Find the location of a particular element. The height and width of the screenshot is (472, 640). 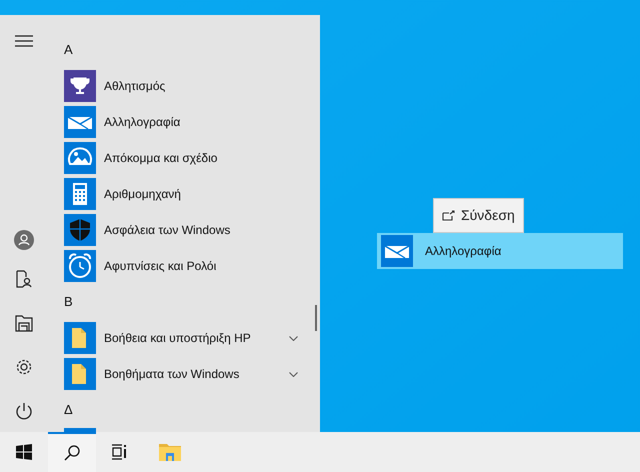

app-list-item: Βοήθεια και υποστήριξη HP is located at coordinates (183, 338).